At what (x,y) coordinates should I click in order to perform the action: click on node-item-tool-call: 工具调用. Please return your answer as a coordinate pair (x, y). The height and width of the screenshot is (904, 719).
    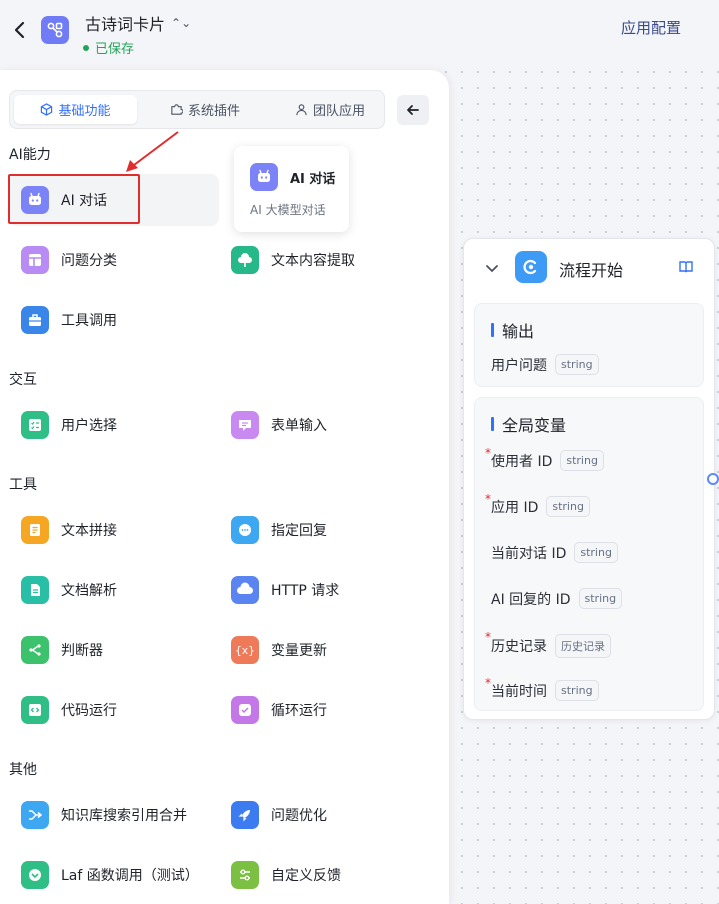
    Looking at the image, I should click on (114, 320).